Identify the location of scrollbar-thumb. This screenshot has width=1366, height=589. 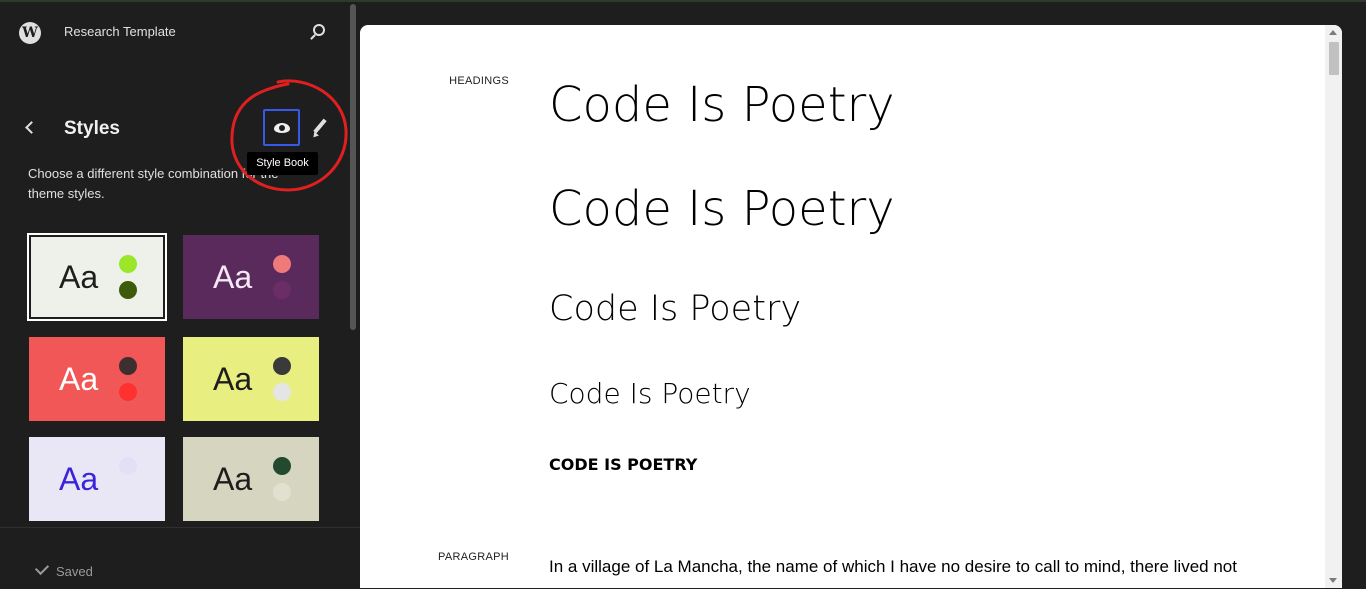
(1334, 58).